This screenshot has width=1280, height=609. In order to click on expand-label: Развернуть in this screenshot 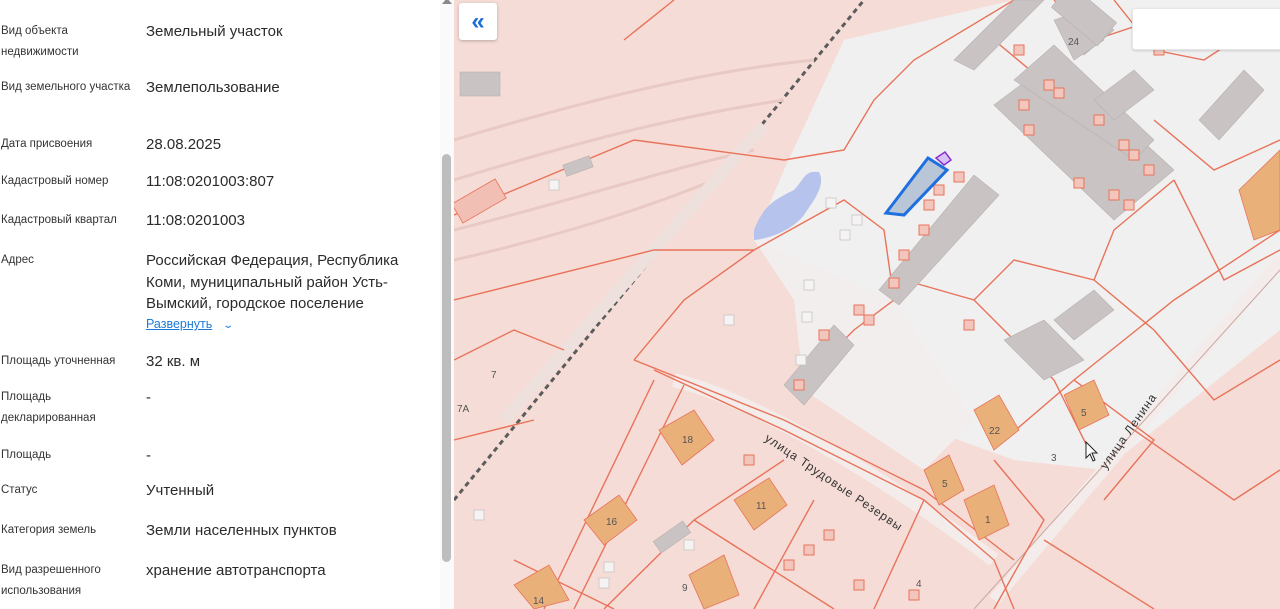, I will do `click(179, 324)`.